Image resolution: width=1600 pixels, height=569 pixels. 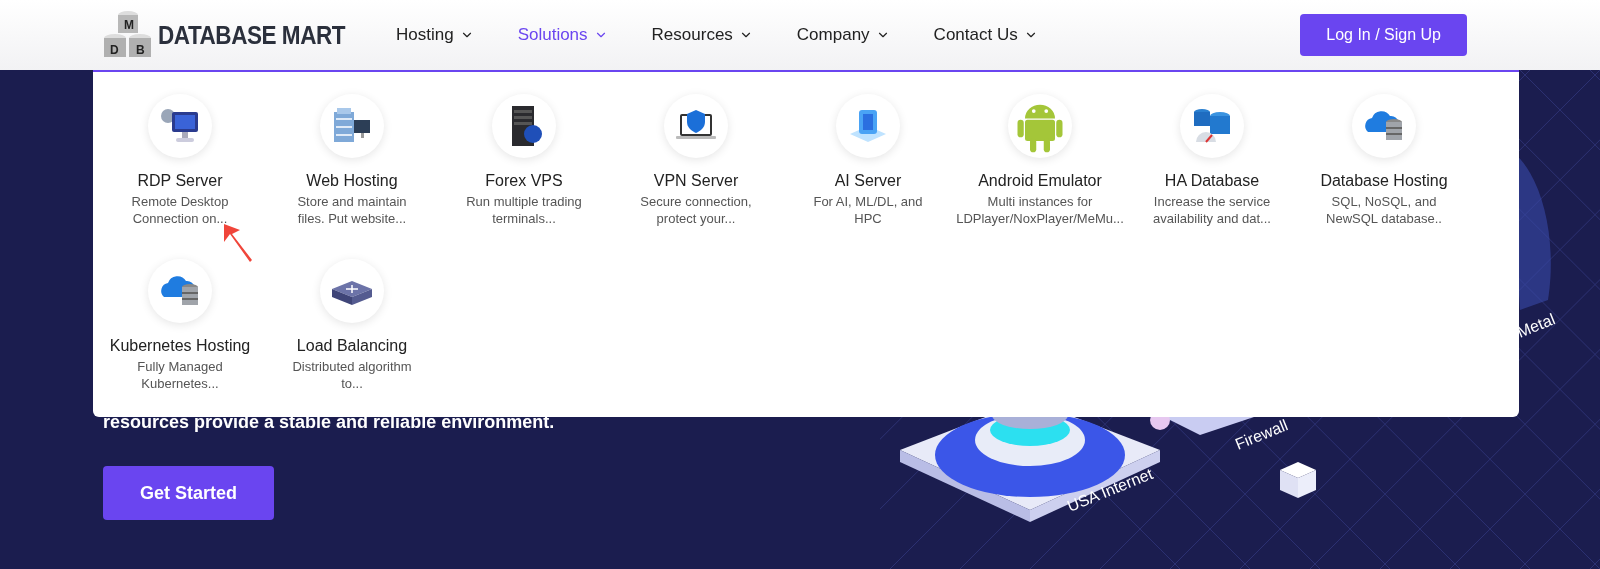 What do you see at coordinates (1536, 325) in the screenshot?
I see `illustration-label: Metal` at bounding box center [1536, 325].